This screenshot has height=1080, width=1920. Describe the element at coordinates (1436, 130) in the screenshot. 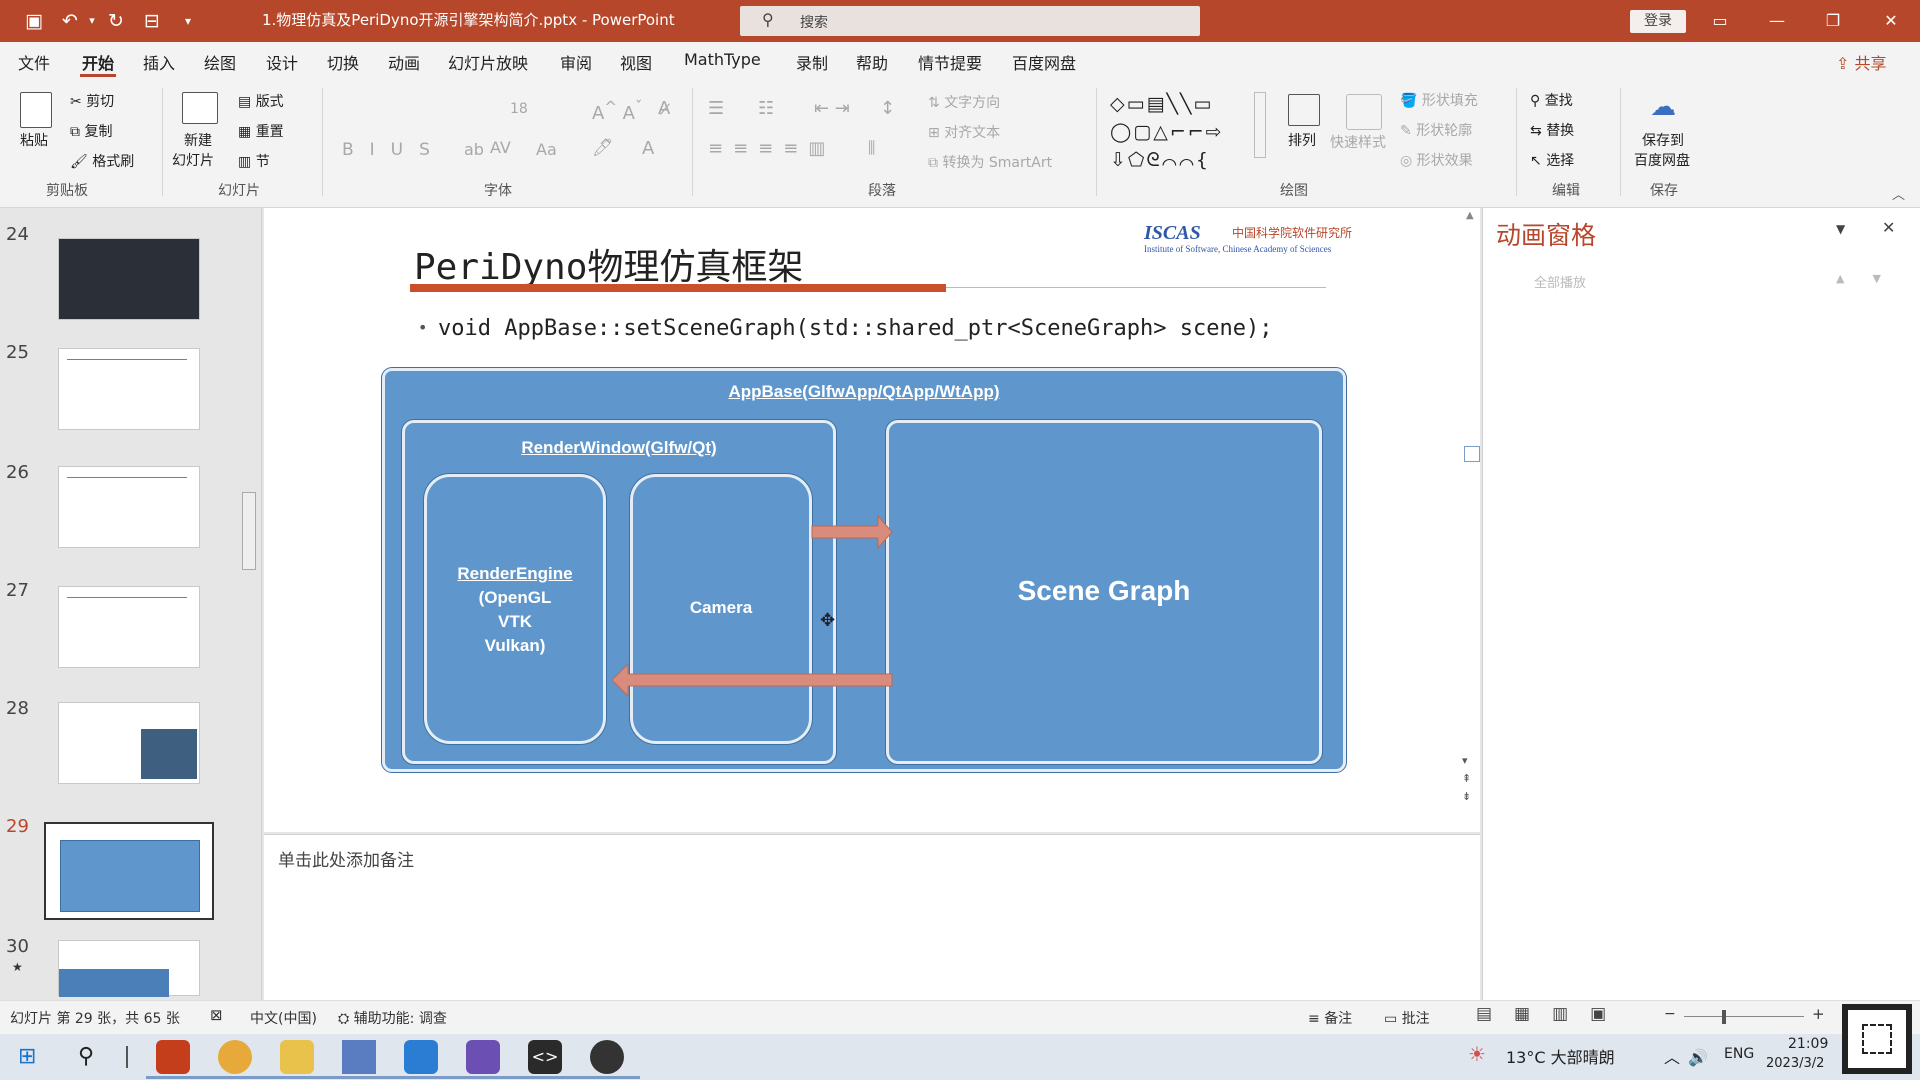

I see `shape-outline-button: ✎ 形状轮廓` at that location.